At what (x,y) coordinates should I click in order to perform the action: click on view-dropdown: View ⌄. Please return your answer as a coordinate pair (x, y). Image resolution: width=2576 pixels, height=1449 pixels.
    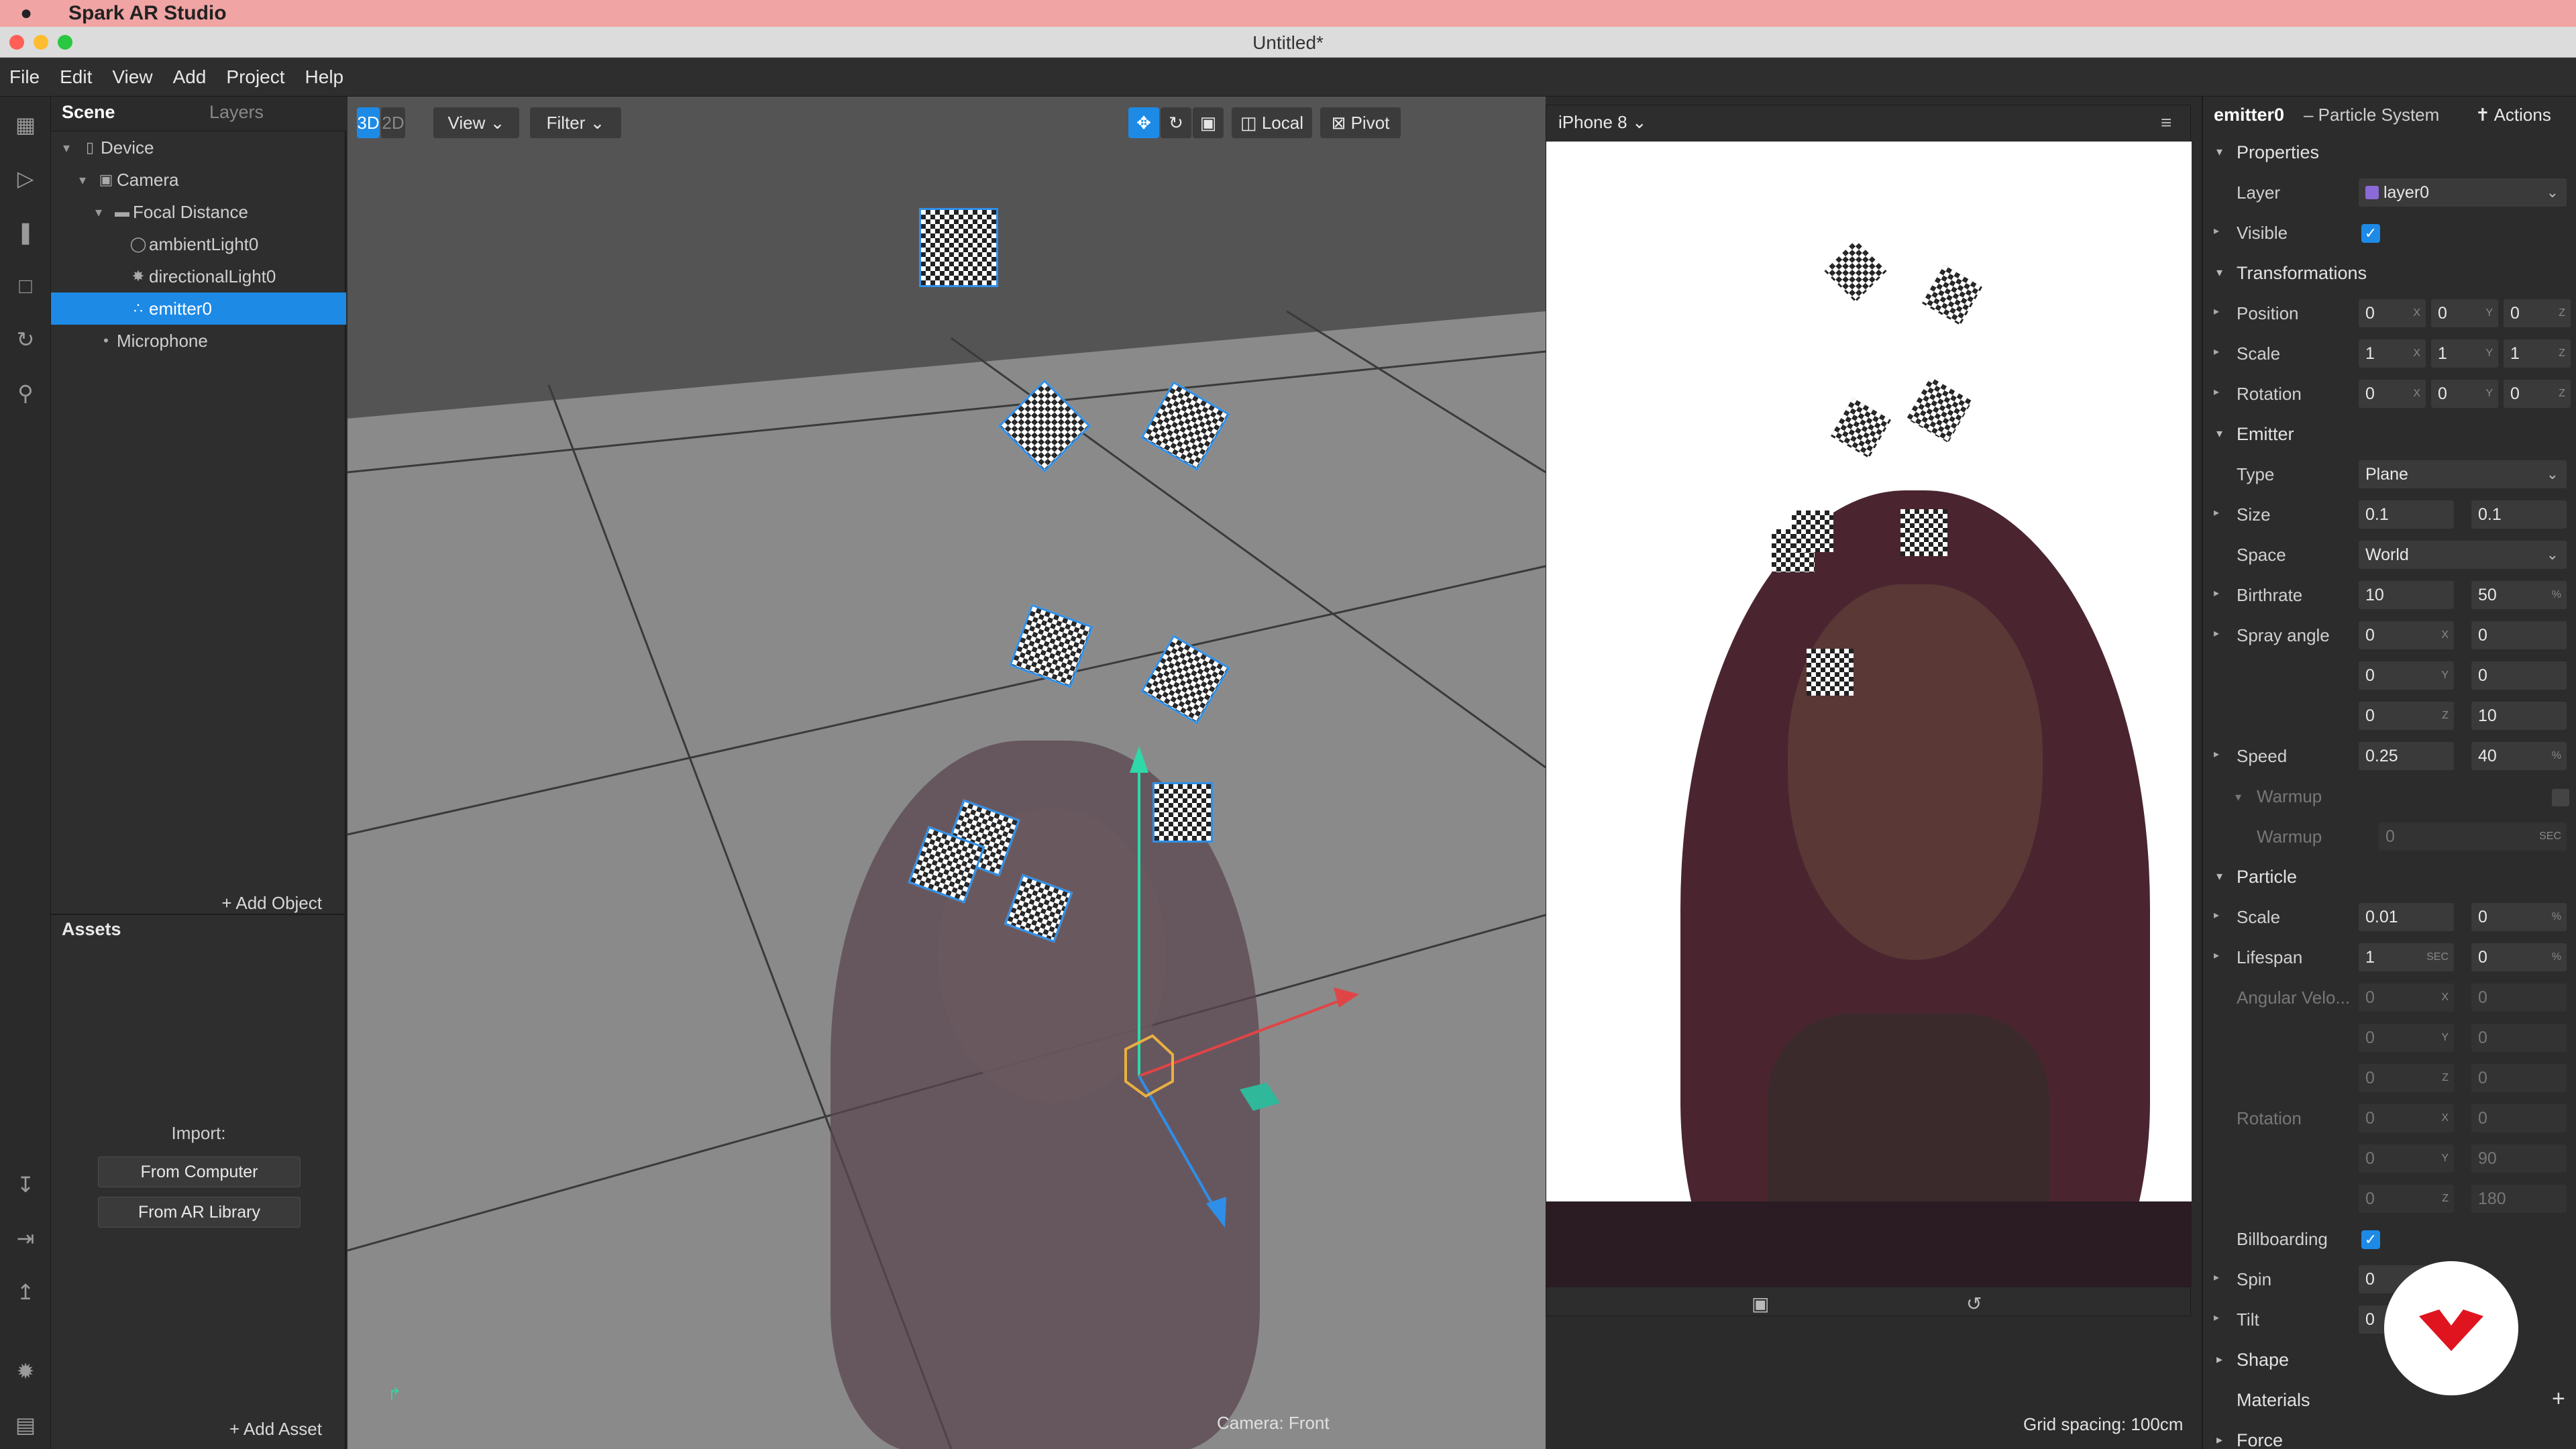
    Looking at the image, I should click on (476, 122).